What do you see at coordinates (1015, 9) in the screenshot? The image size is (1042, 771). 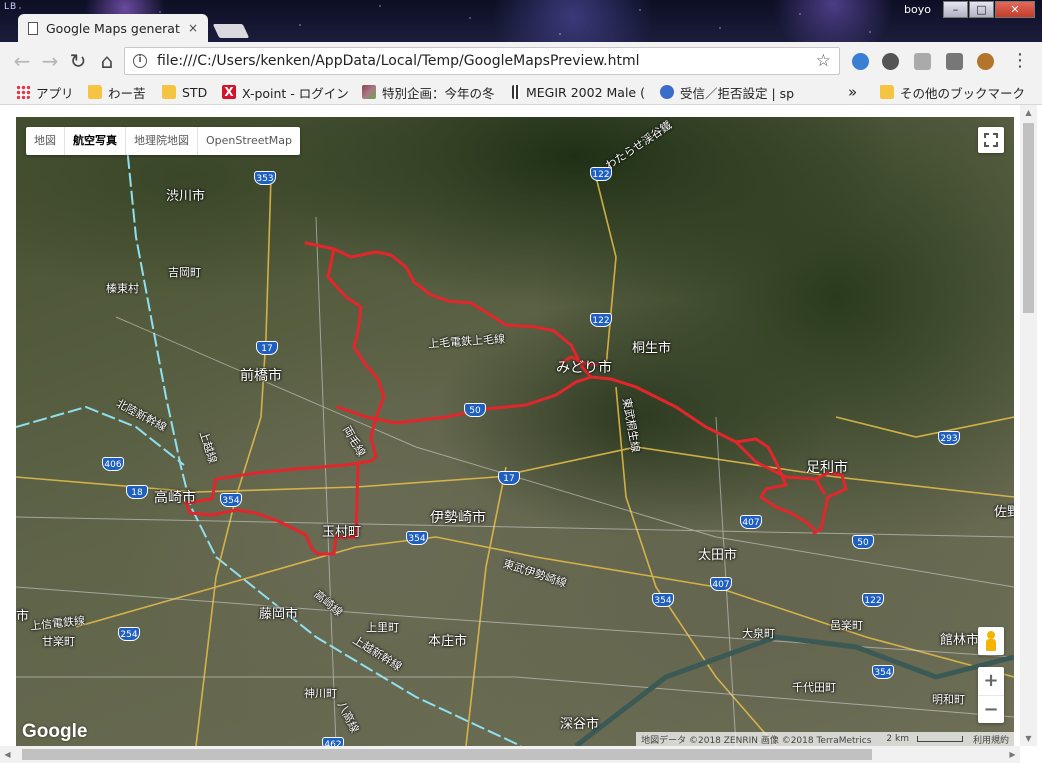 I see `close-window-button: ✕` at bounding box center [1015, 9].